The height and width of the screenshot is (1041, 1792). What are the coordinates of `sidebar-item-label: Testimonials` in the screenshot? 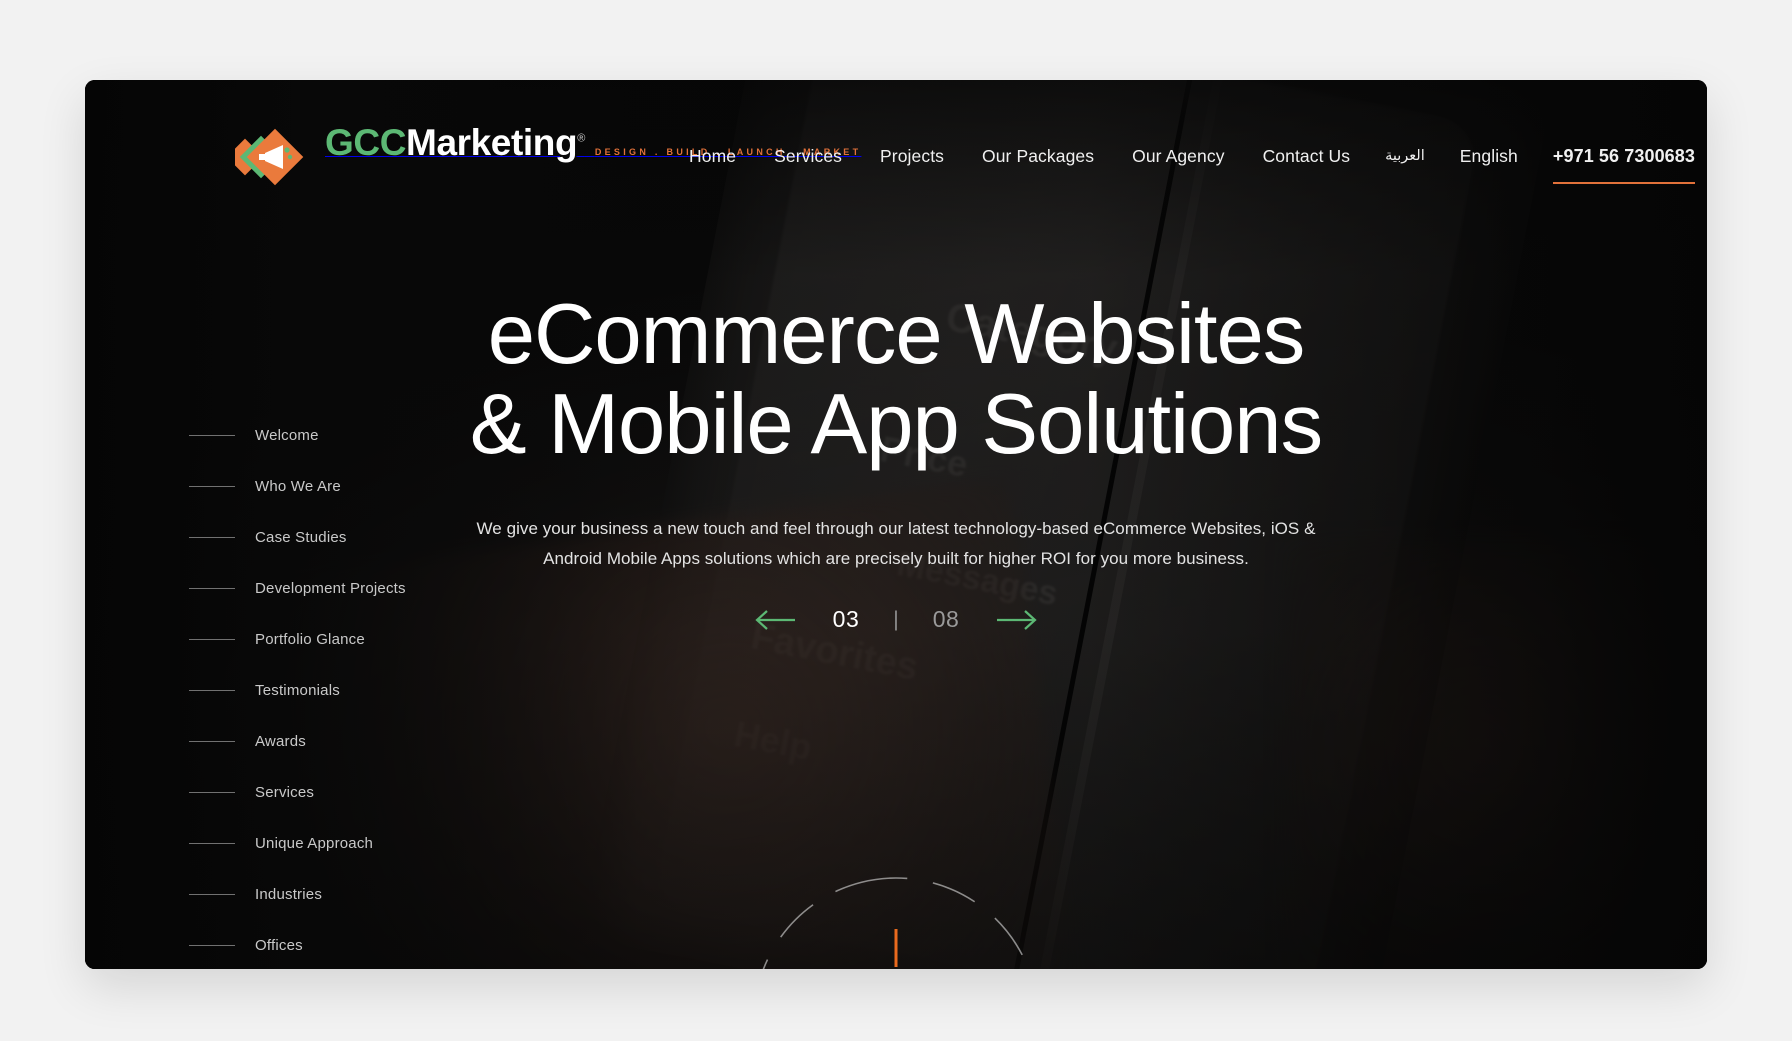 It's located at (297, 690).